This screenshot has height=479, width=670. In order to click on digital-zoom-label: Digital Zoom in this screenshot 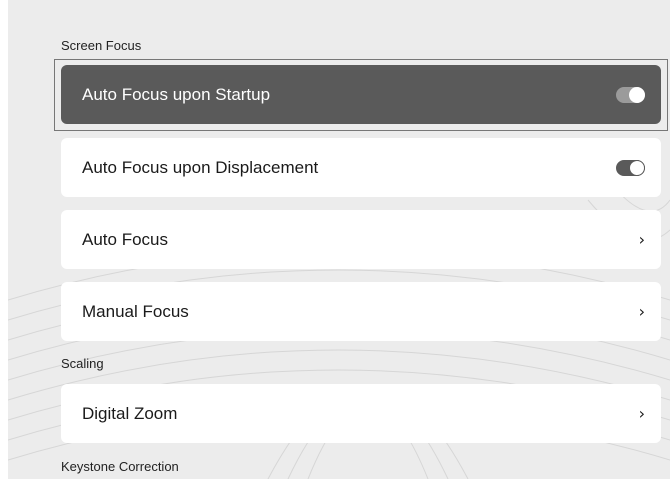, I will do `click(130, 413)`.